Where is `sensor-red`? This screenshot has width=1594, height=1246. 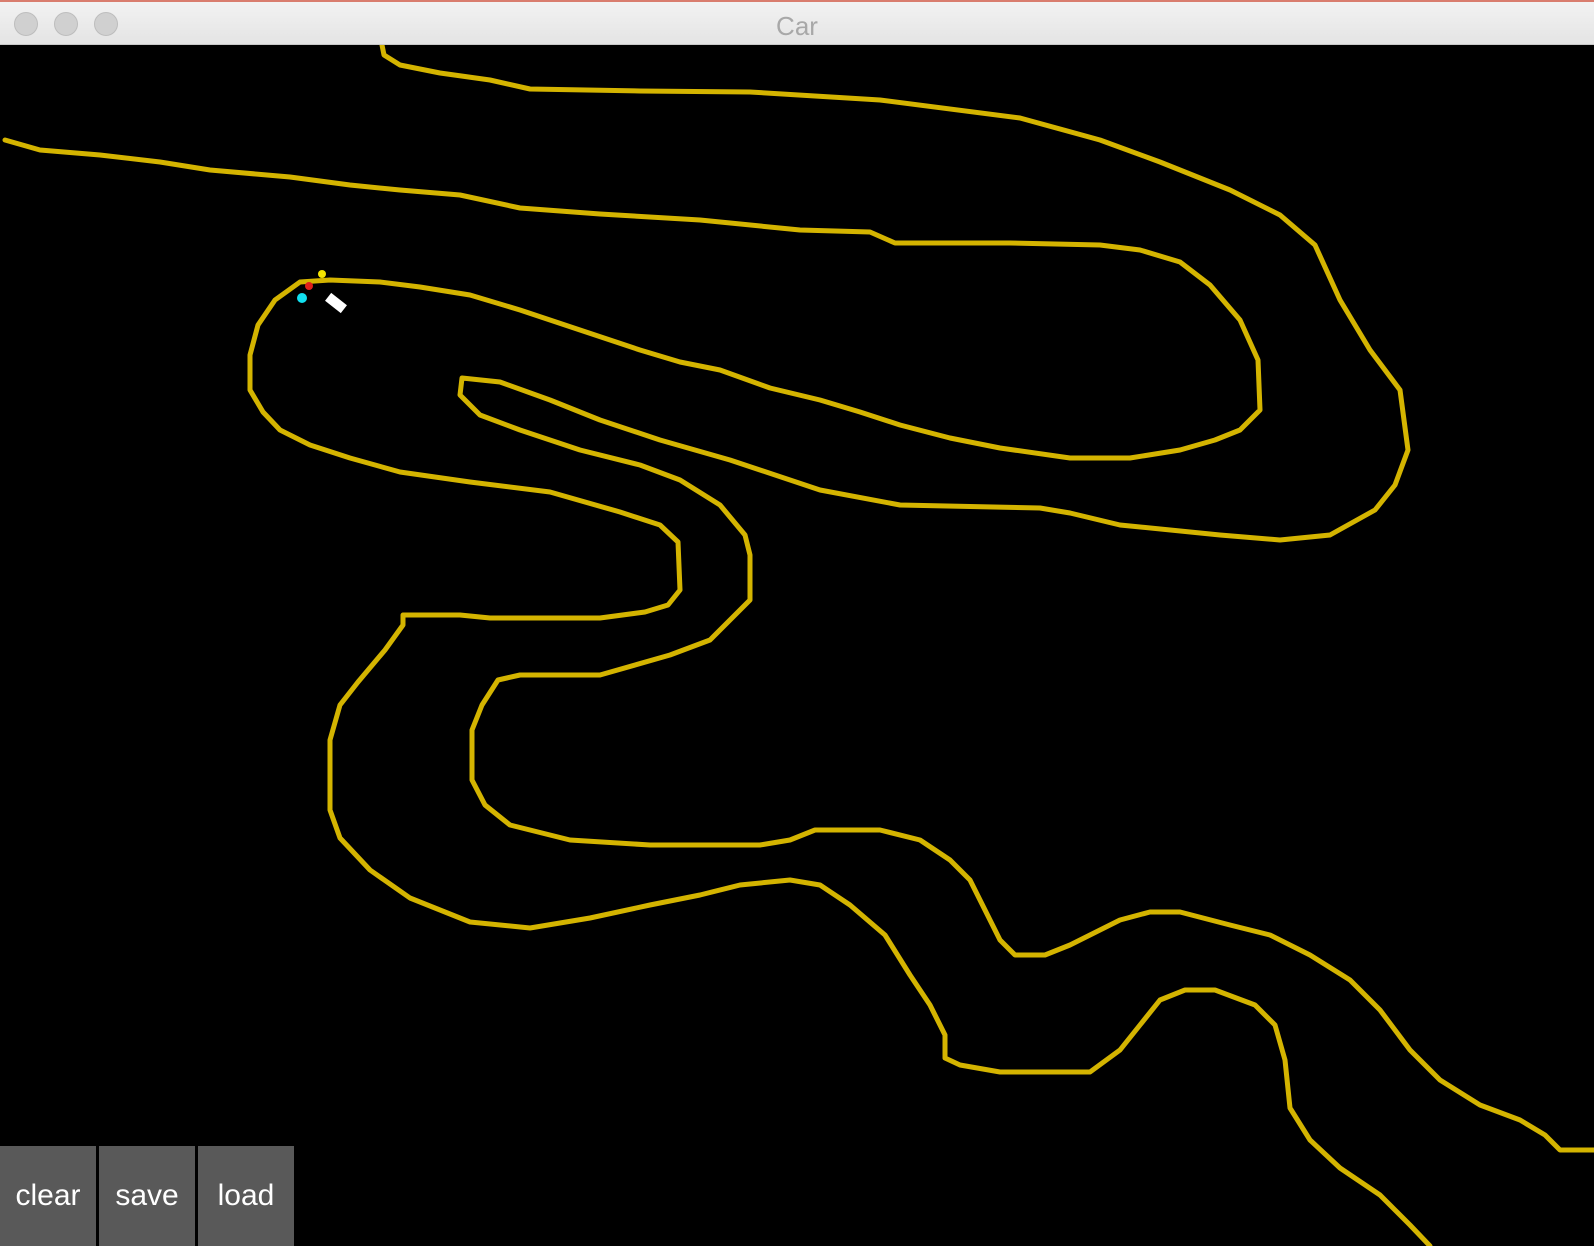 sensor-red is located at coordinates (309, 286).